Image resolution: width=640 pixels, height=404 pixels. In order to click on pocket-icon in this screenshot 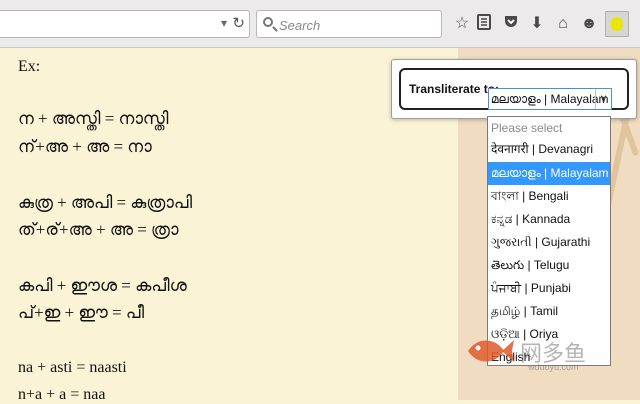, I will do `click(511, 24)`.